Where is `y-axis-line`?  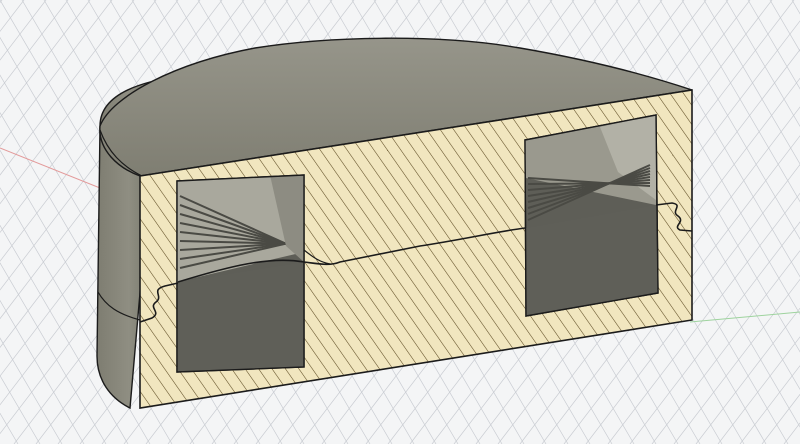
y-axis-line is located at coordinates (744, 317).